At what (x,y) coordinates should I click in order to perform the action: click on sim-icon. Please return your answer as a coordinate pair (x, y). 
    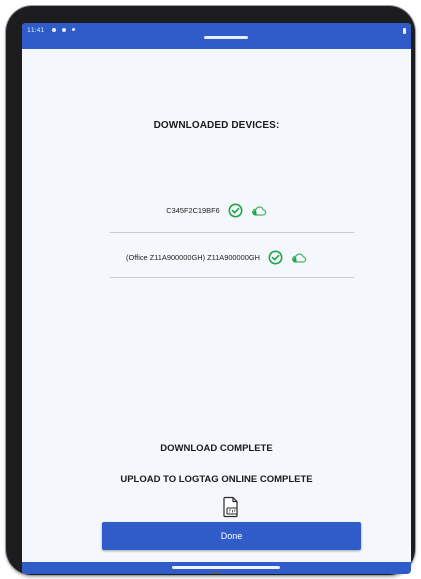
    Looking at the image, I should click on (64, 30).